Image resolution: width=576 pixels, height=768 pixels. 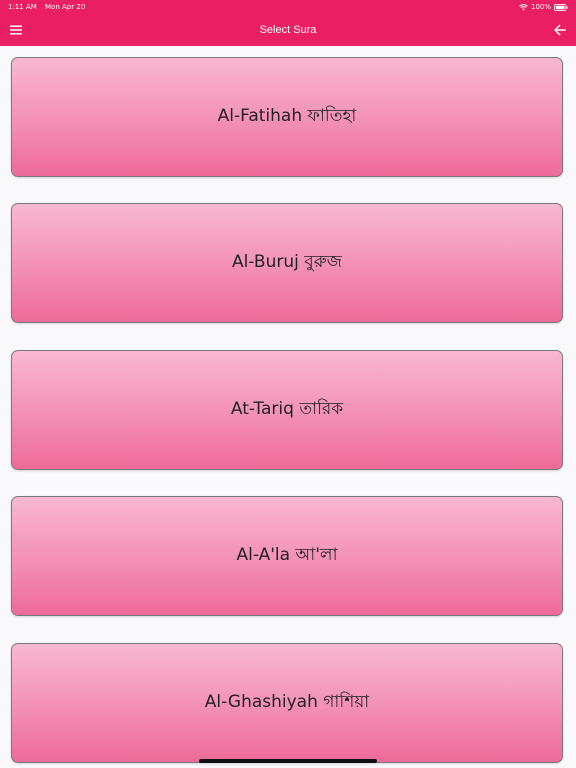 I want to click on sura-button-al-ala: Al-A'la আ'লা, so click(x=287, y=556).